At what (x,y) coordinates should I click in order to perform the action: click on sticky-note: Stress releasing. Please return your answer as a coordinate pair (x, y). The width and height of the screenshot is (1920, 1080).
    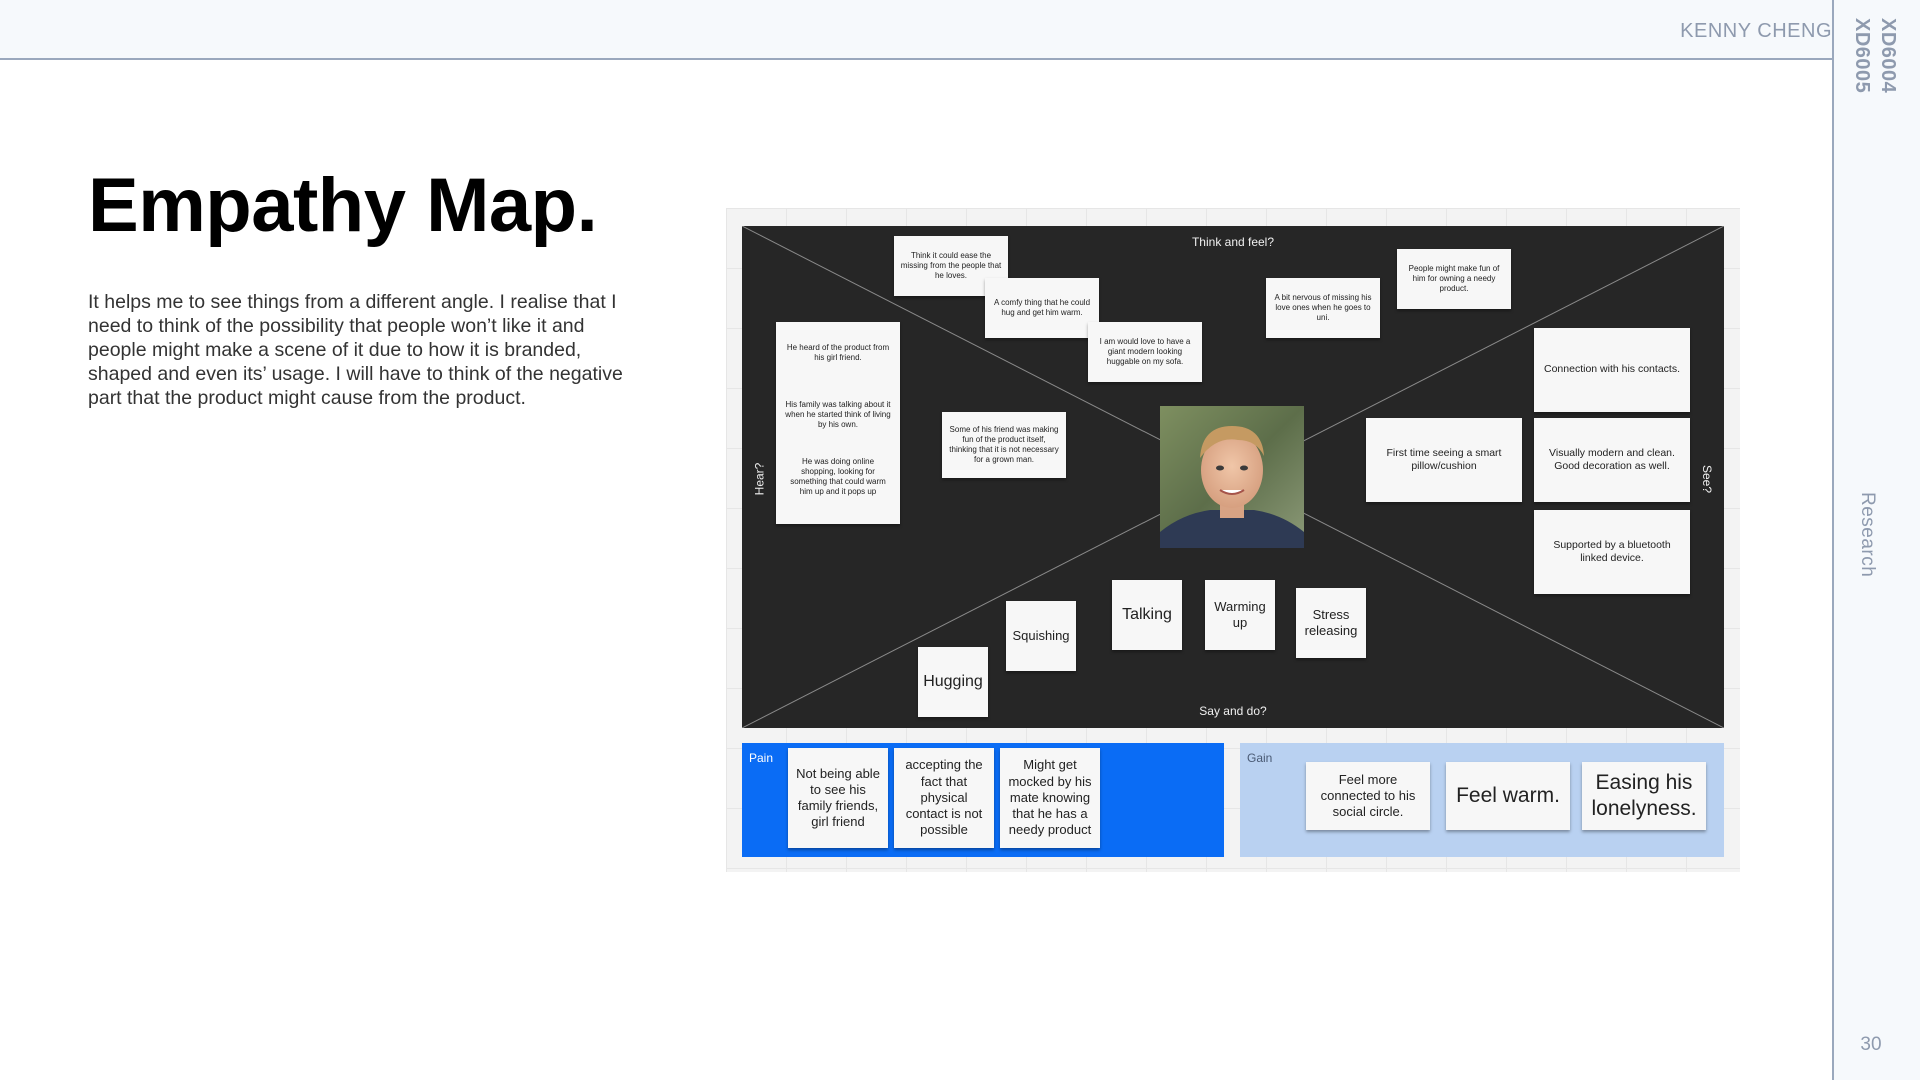
    Looking at the image, I should click on (1331, 623).